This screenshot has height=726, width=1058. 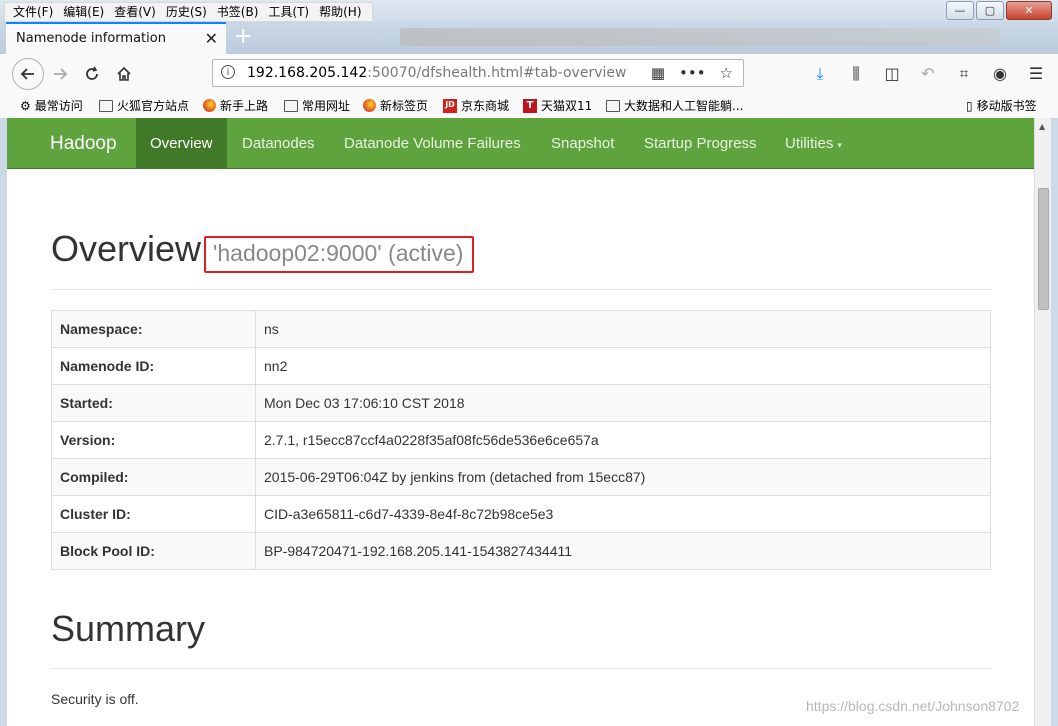 I want to click on bookmark-common-sites: 常用网址, so click(x=317, y=105).